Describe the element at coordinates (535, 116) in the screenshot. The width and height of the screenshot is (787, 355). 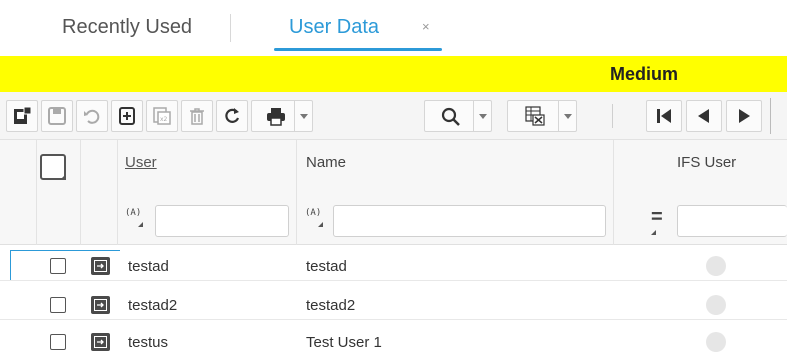
I see `excel-export-icon` at that location.